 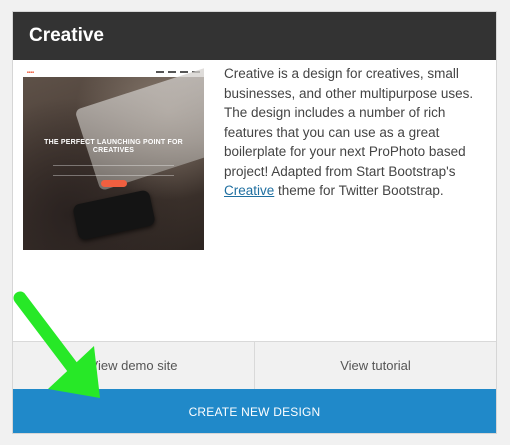 I want to click on card-header: Creative, so click(x=254, y=36).